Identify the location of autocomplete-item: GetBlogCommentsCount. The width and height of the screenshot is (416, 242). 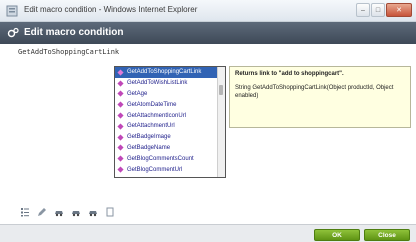
(170, 158).